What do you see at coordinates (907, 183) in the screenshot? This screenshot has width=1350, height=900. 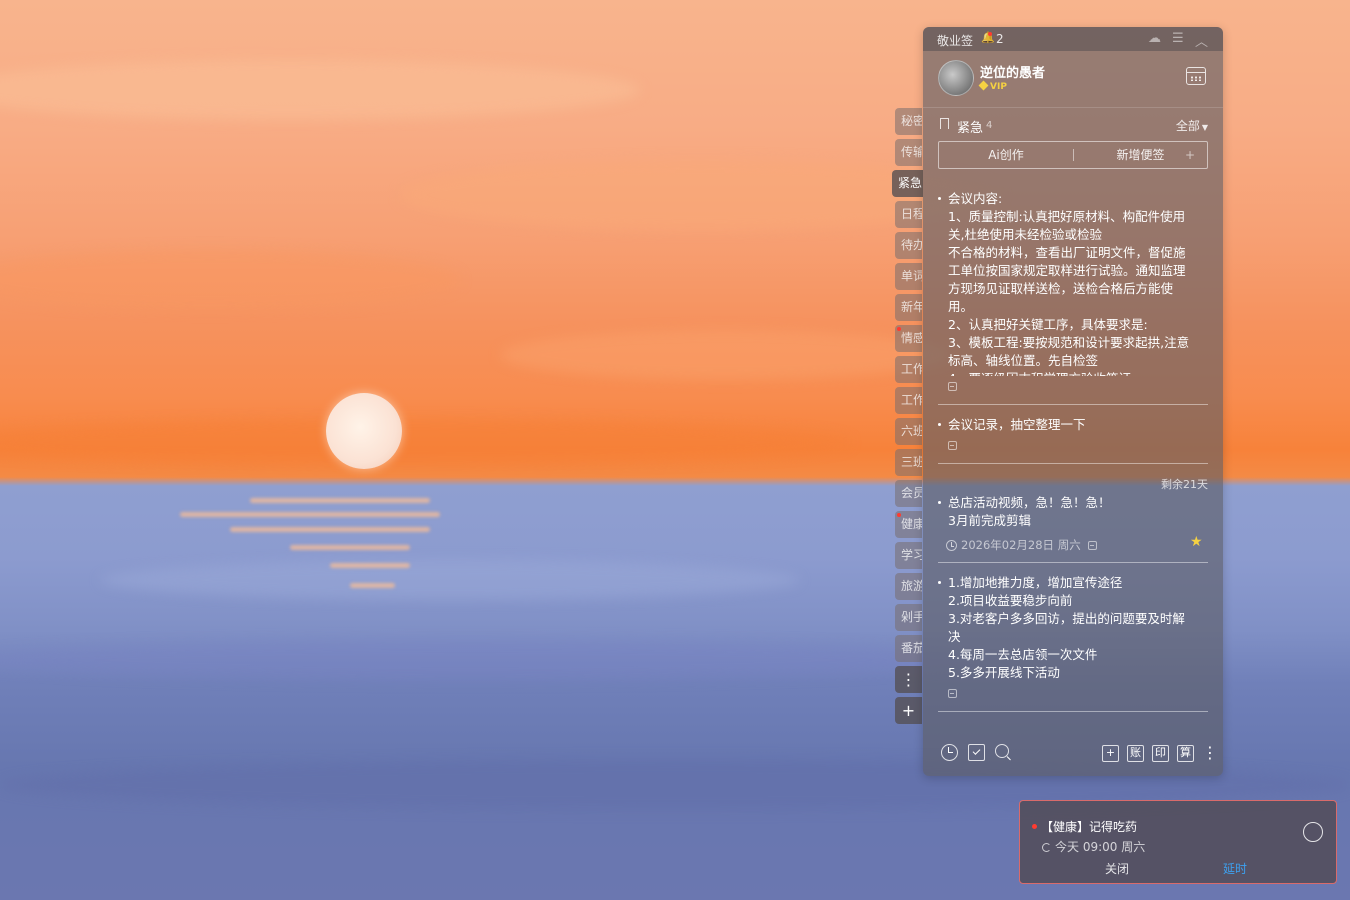 I see `tab-category: 紧急` at bounding box center [907, 183].